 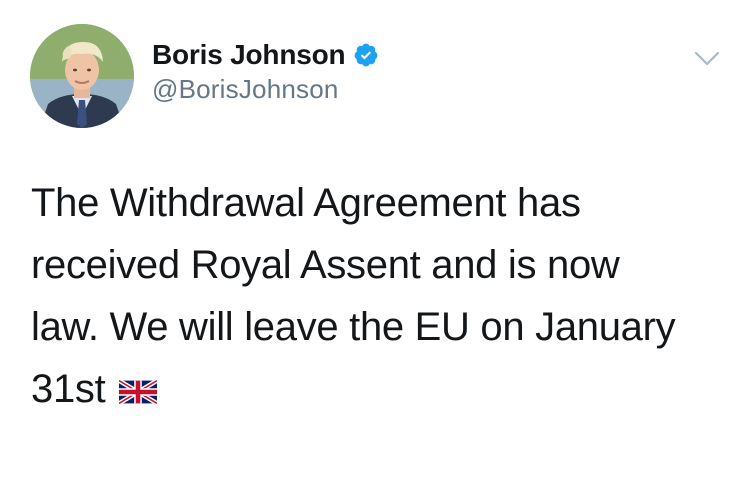 I want to click on chevron-down-icon, so click(x=707, y=59).